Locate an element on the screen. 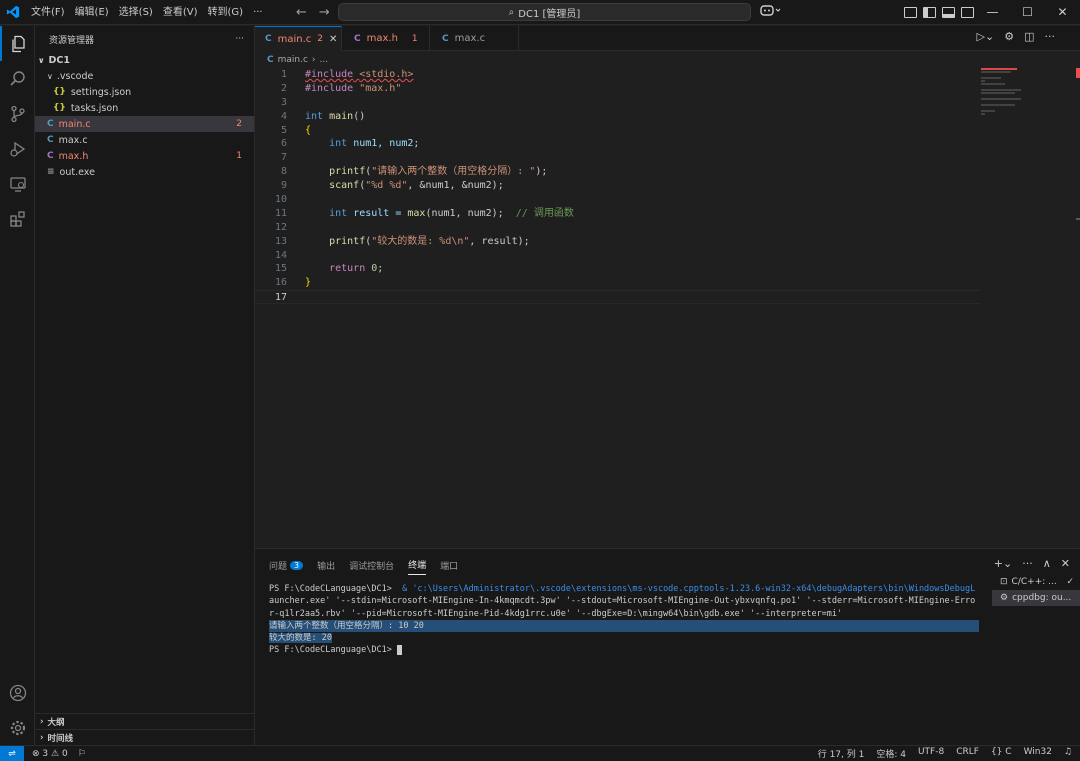 Image resolution: width=1080 pixels, height=761 pixels. sidebar-more-button: ··· is located at coordinates (239, 39).